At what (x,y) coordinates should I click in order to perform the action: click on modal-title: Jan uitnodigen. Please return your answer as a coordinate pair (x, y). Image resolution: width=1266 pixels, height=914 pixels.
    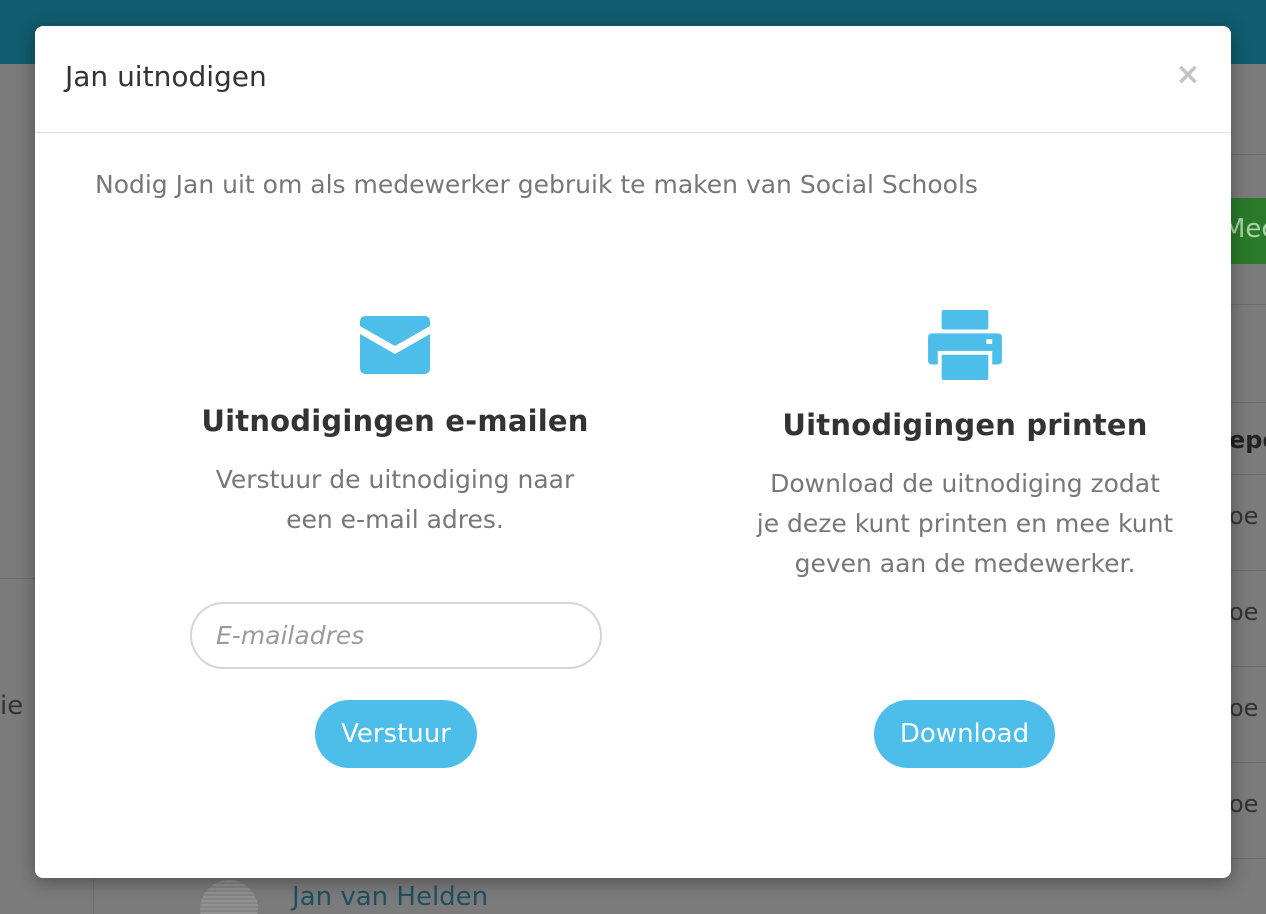
    Looking at the image, I should click on (166, 76).